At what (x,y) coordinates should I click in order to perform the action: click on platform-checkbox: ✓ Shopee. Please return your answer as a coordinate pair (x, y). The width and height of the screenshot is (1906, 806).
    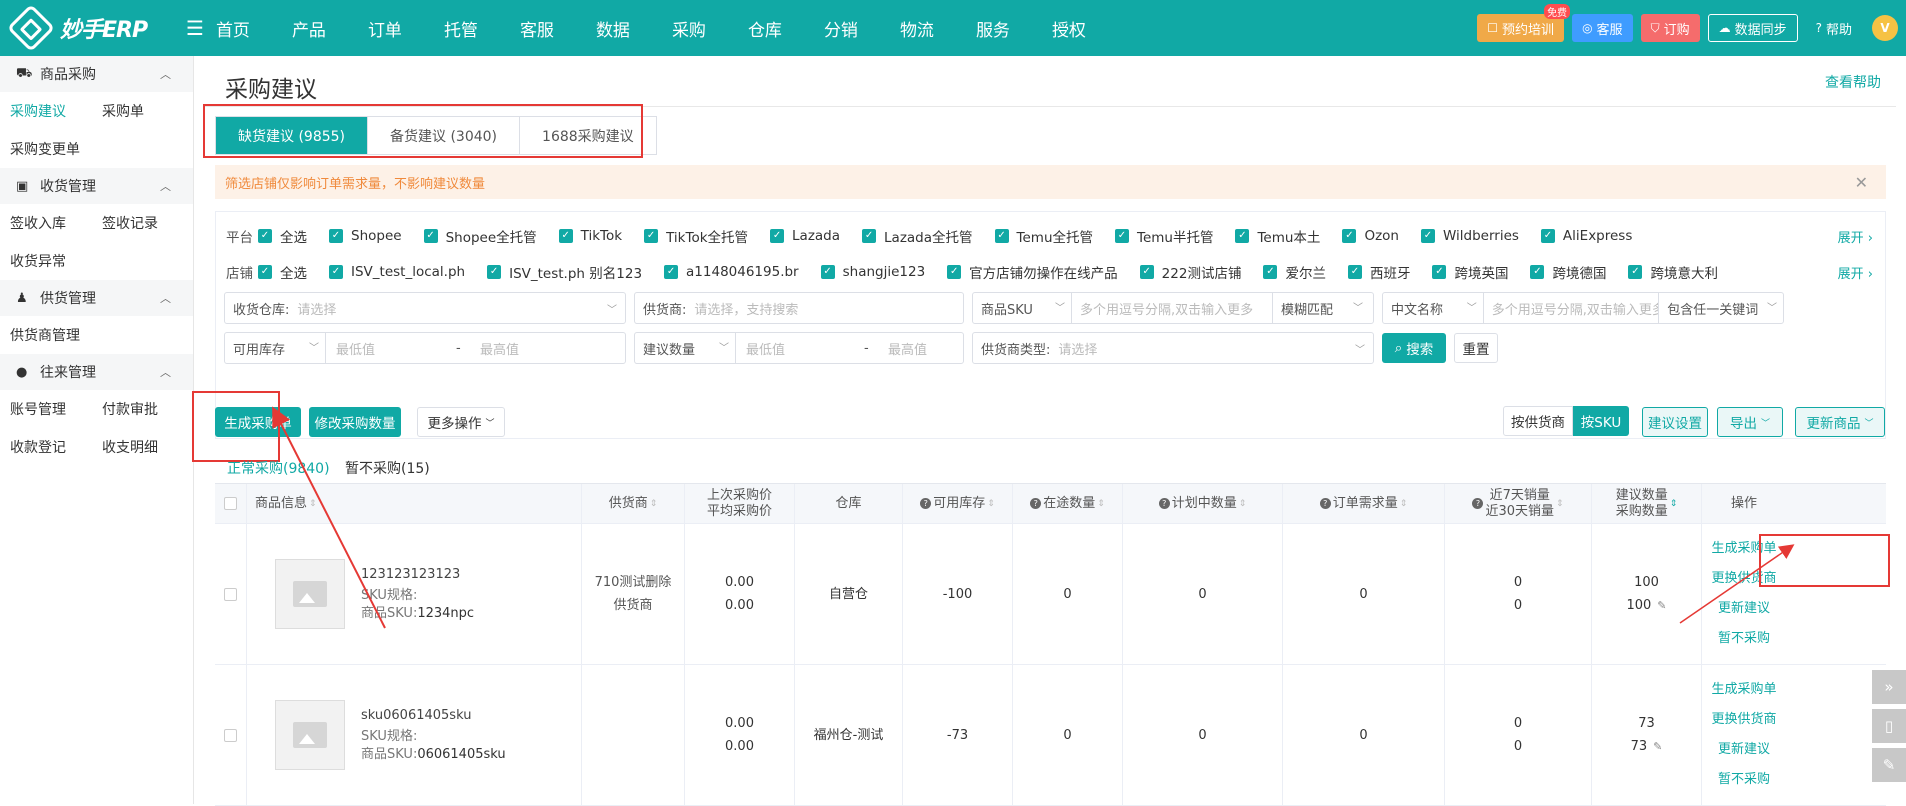
    Looking at the image, I should click on (365, 236).